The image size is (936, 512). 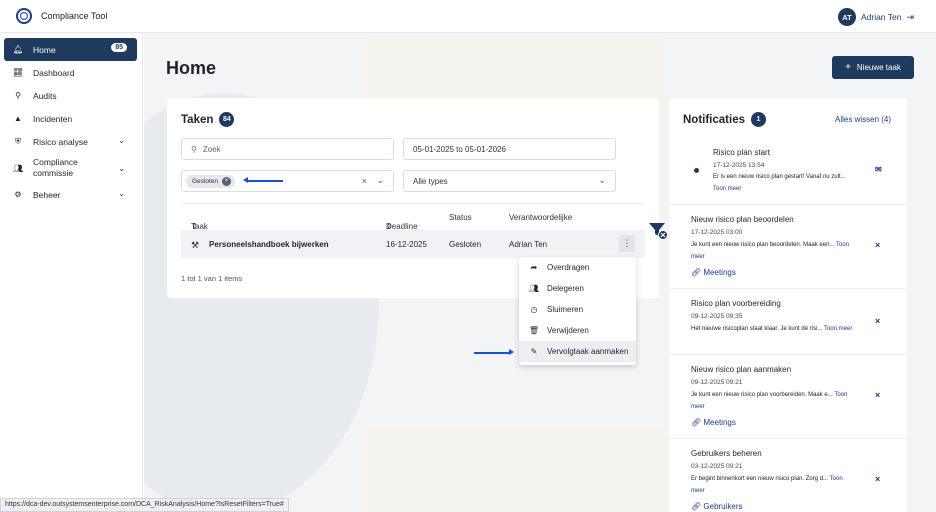 I want to click on user-name: Adrian Ten, so click(x=881, y=17).